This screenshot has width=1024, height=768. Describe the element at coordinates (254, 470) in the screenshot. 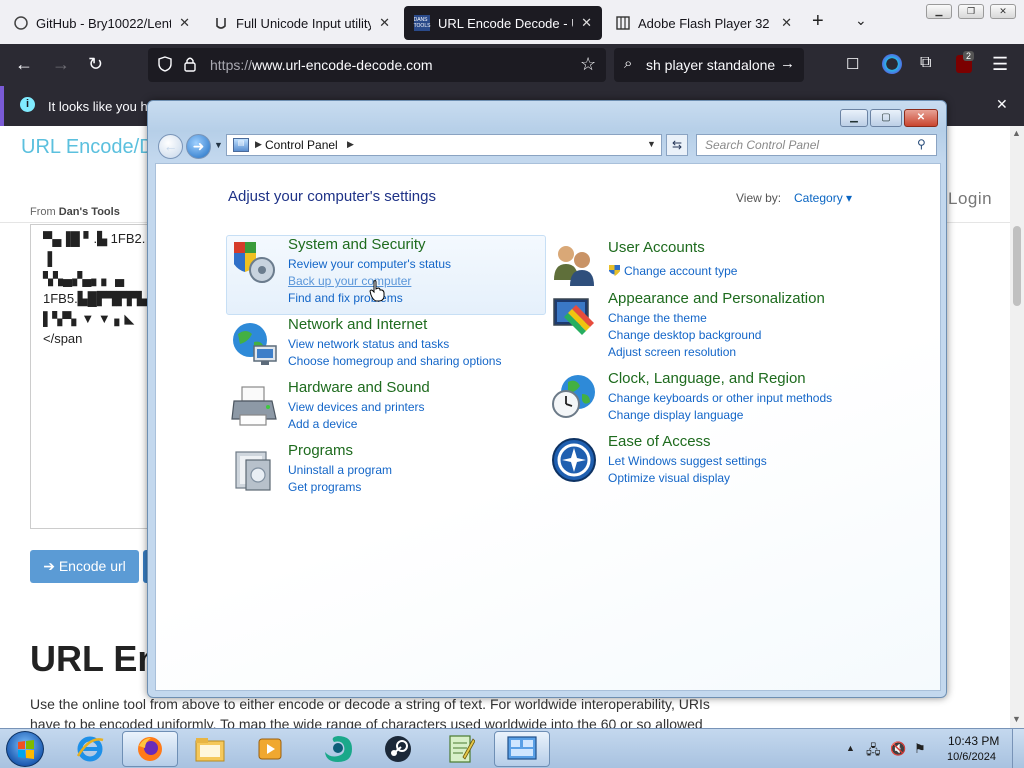

I see `programs-icon` at that location.